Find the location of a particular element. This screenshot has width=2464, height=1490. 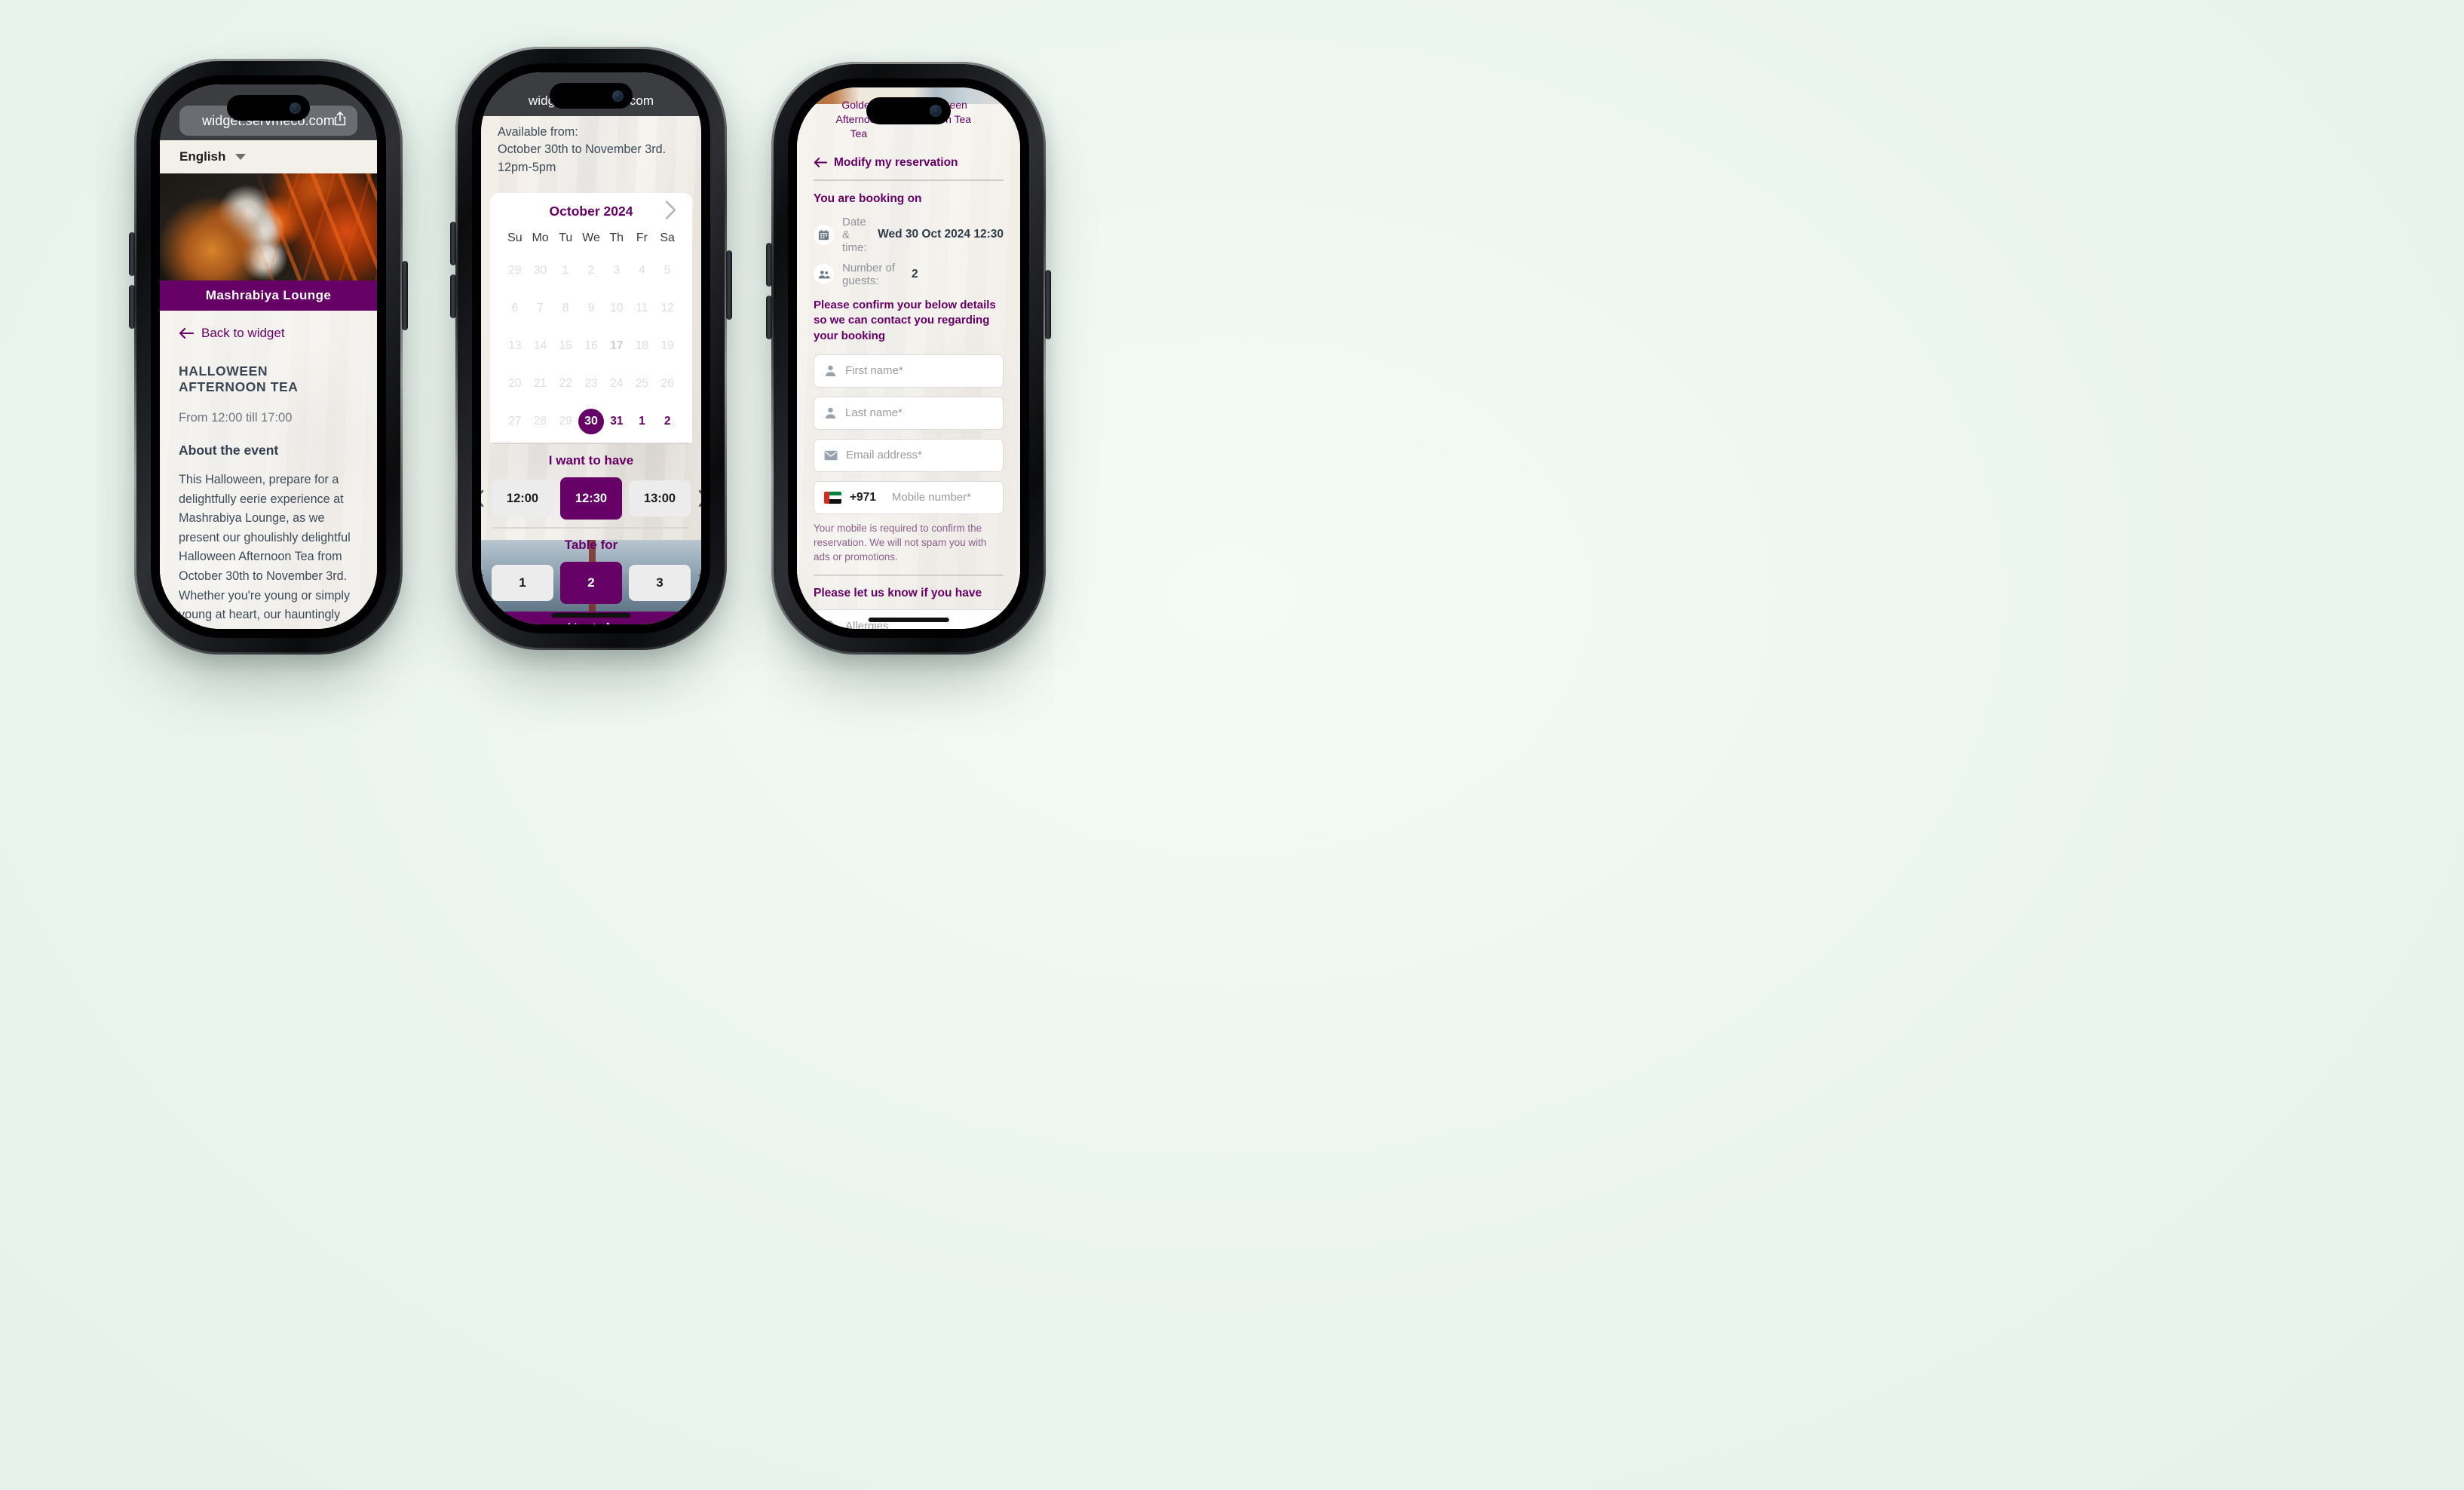

chevron-down-icon-allergies is located at coordinates (989, 626).